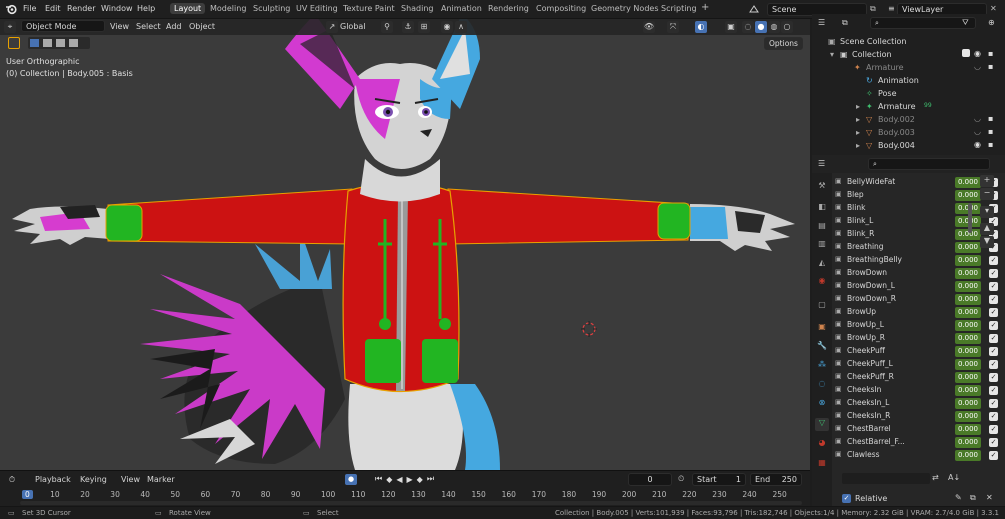 The image size is (1005, 519). Describe the element at coordinates (650, 479) in the screenshot. I see `current-frame-field: 0` at that location.